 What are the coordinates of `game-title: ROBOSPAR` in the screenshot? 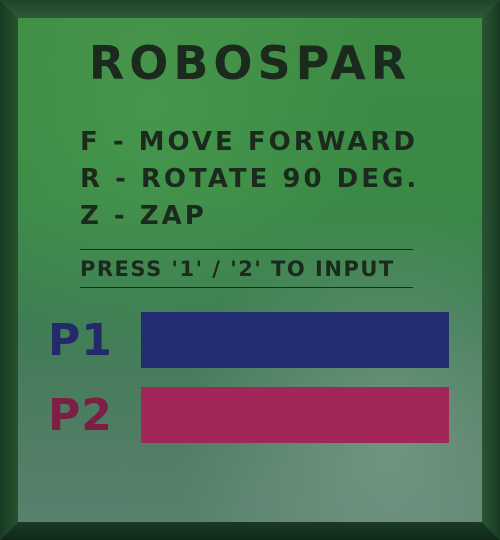 It's located at (250, 63).